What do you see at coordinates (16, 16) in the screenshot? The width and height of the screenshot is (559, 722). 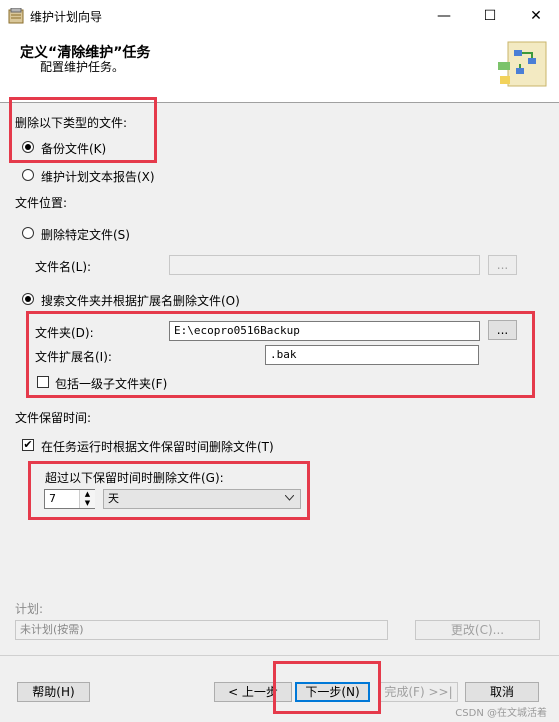 I see `app-icon` at bounding box center [16, 16].